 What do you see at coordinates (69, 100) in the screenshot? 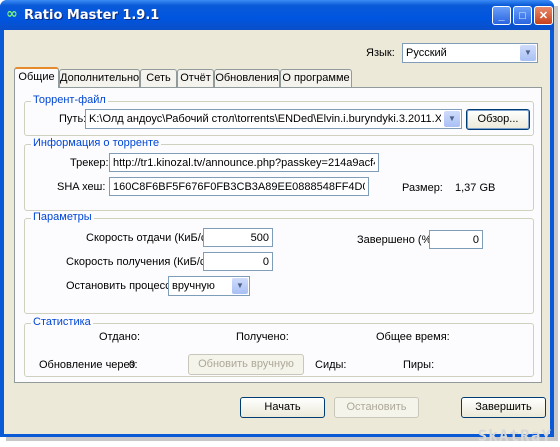
I see `torrent-file-title: Торрент-файл` at bounding box center [69, 100].